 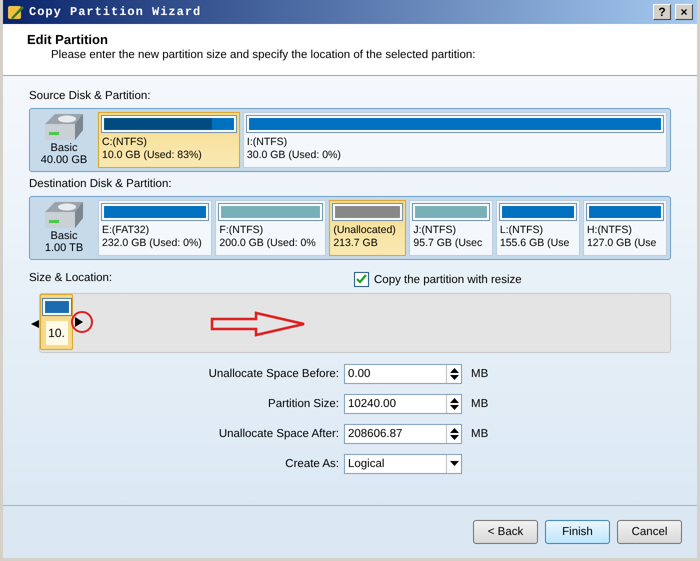 I want to click on close-button: ×, so click(x=684, y=12).